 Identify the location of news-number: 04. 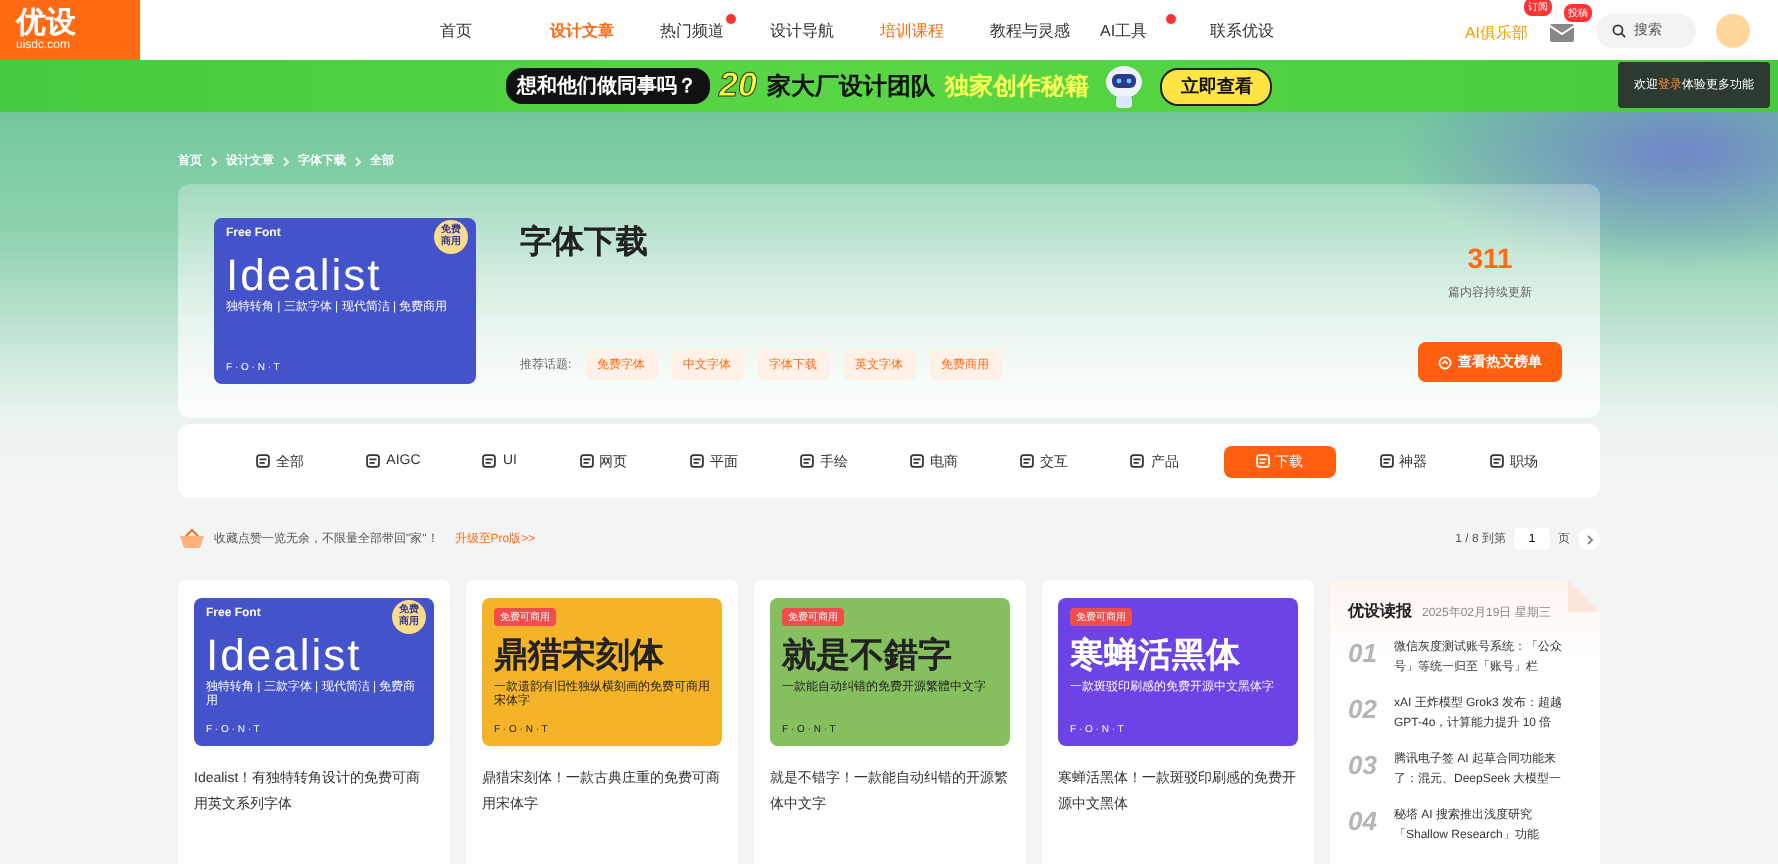
(1363, 823).